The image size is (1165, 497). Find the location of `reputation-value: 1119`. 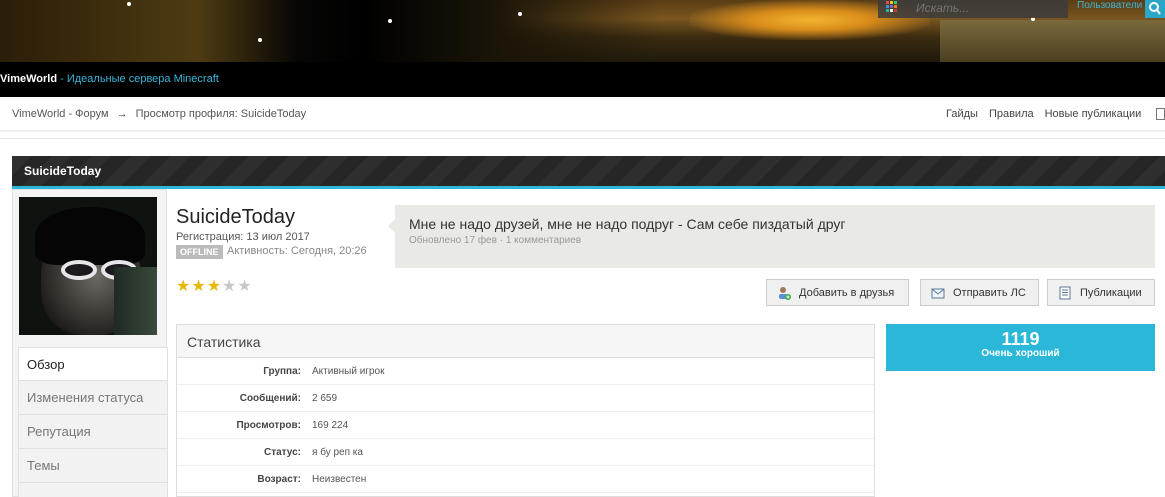

reputation-value: 1119 is located at coordinates (1020, 339).